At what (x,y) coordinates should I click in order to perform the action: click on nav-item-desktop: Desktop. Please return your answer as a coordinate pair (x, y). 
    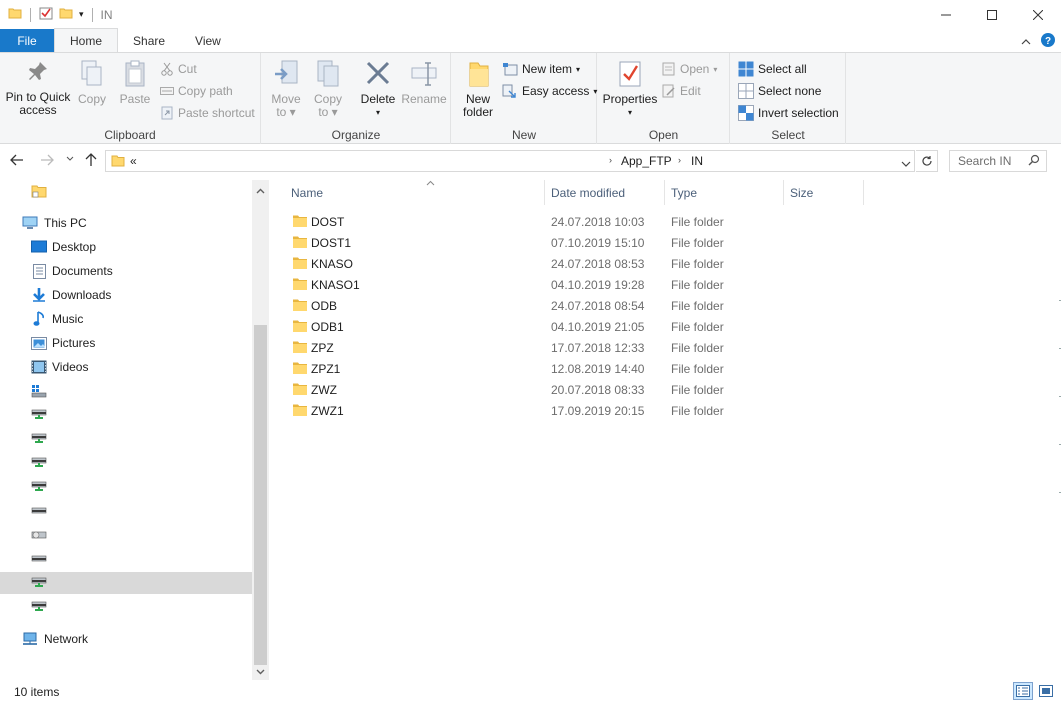
    Looking at the image, I should click on (126, 247).